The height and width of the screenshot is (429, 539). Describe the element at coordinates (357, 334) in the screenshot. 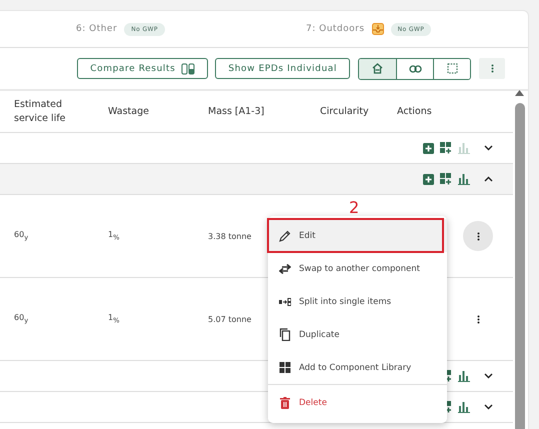

I see `menu-item: Duplicate` at that location.